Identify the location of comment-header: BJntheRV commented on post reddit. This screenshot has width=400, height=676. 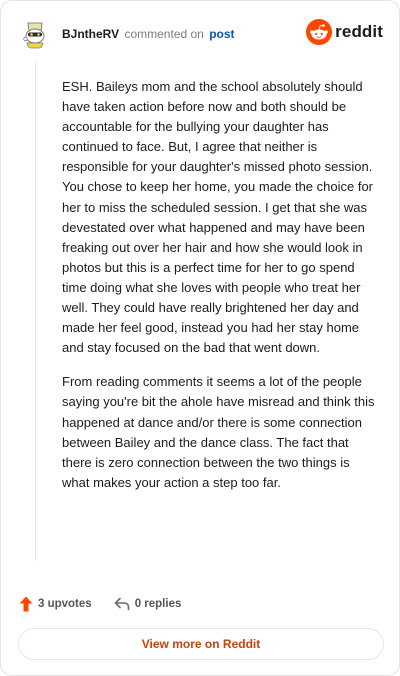
(201, 34).